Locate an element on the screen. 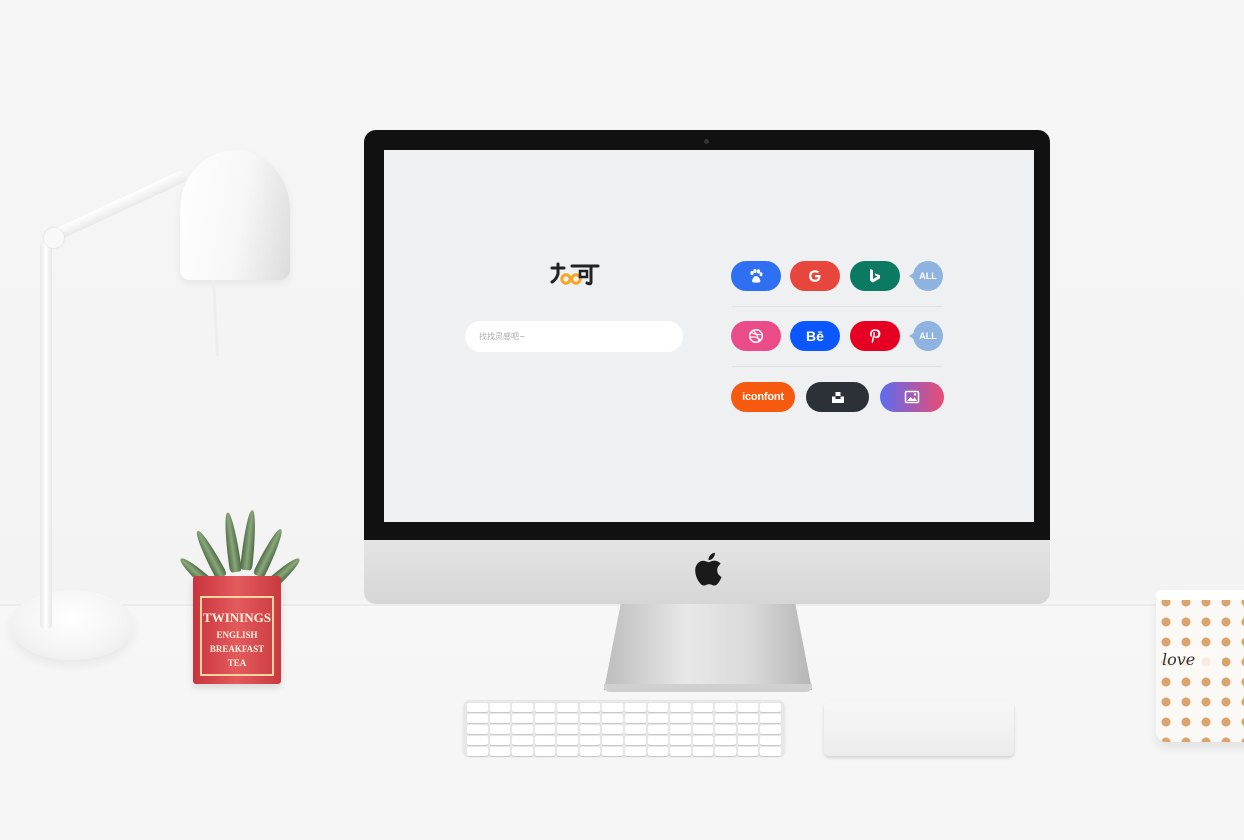 The image size is (1244, 840). image-gallery-icon is located at coordinates (912, 397).